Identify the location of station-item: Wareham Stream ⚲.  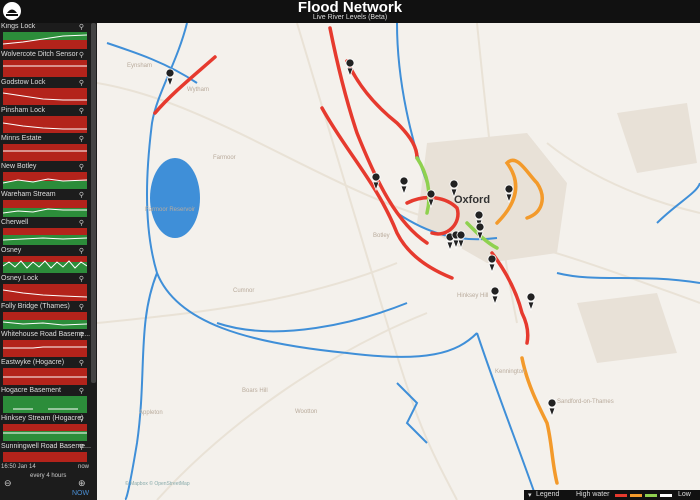
(45, 205).